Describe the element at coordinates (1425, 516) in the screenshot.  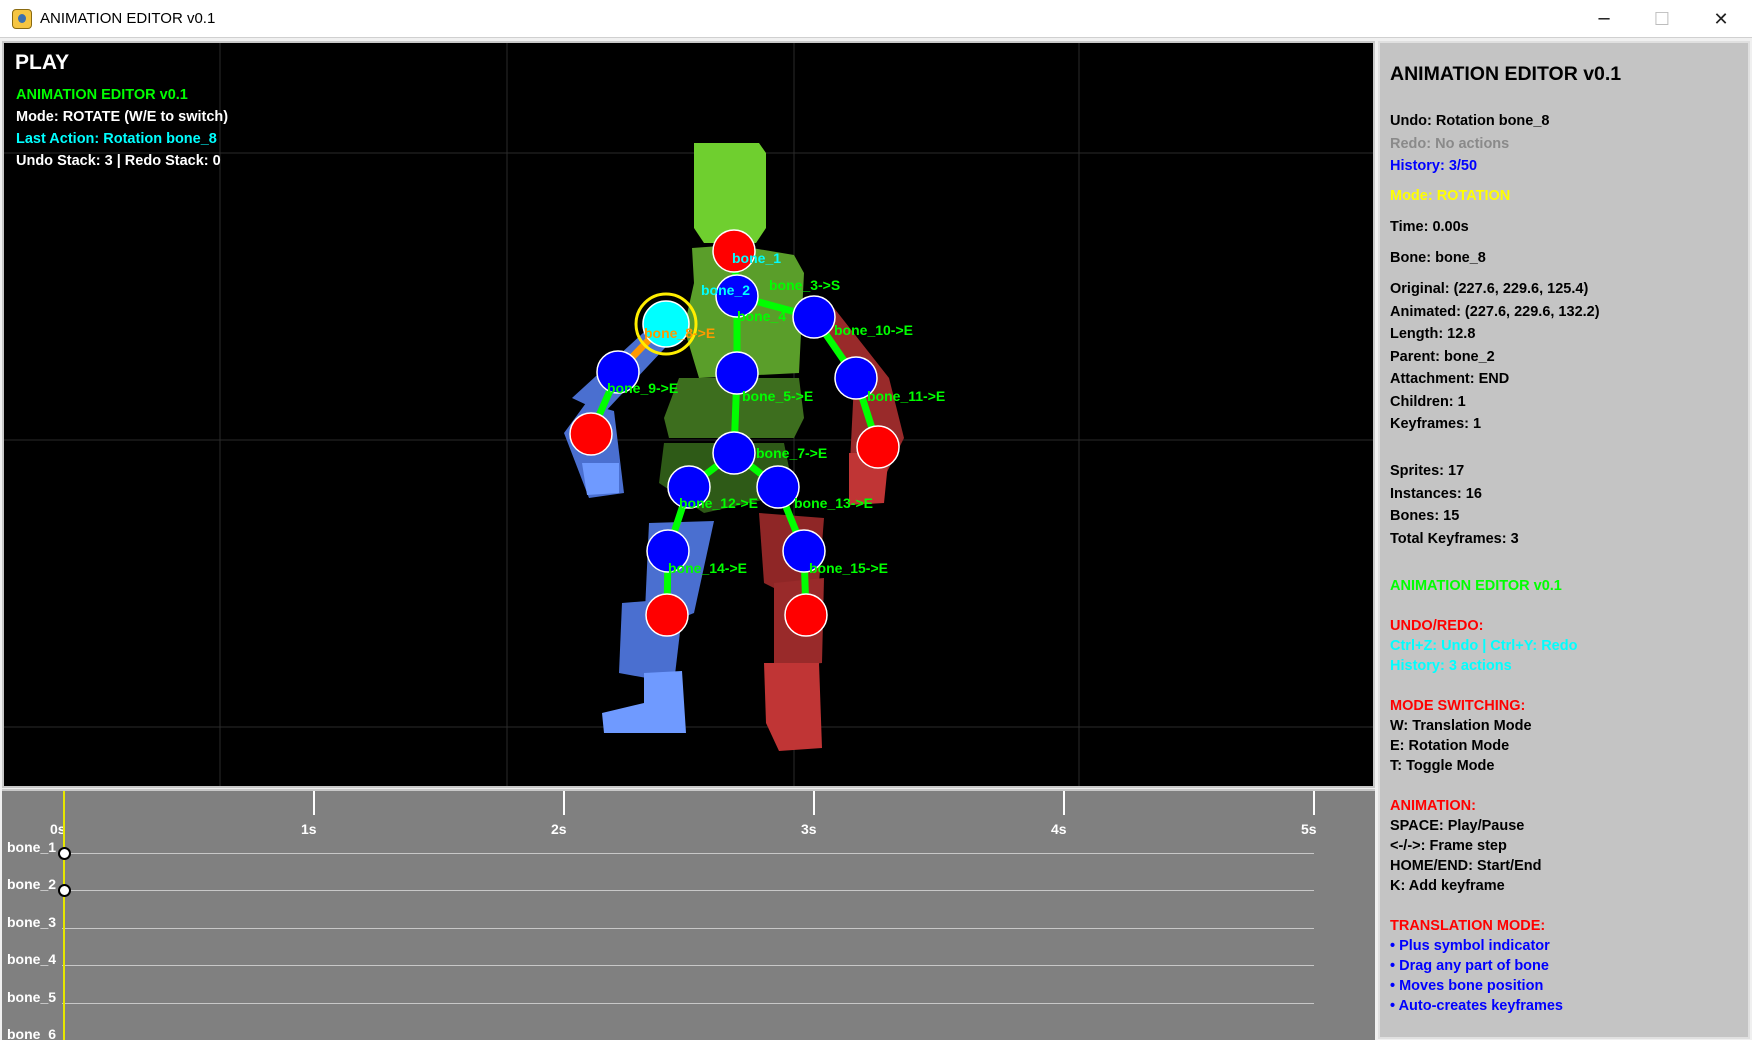
I see `bones-info: Bones: 15` at that location.